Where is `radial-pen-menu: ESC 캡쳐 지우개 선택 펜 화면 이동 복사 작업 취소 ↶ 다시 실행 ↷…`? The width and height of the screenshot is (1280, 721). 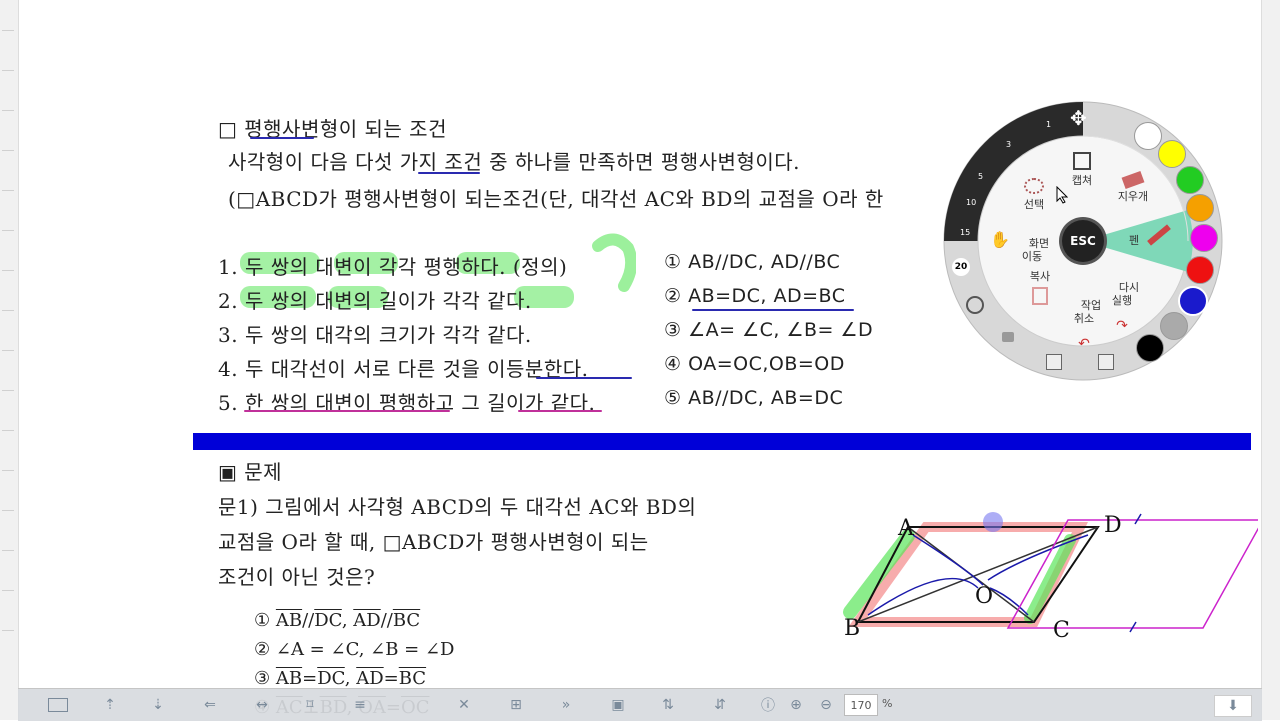
radial-pen-menu: ESC 캡쳐 지우개 선택 펜 화면 이동 복사 작업 취소 ↶ 다시 실행 ↷… is located at coordinates (1083, 241).